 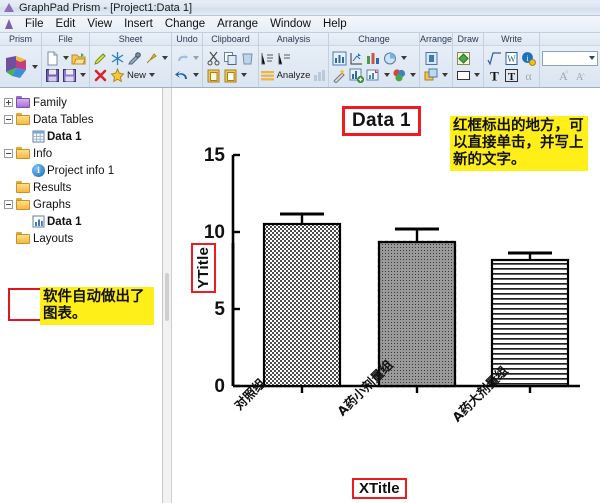 I want to click on graph-title: Data 1, so click(x=381, y=121).